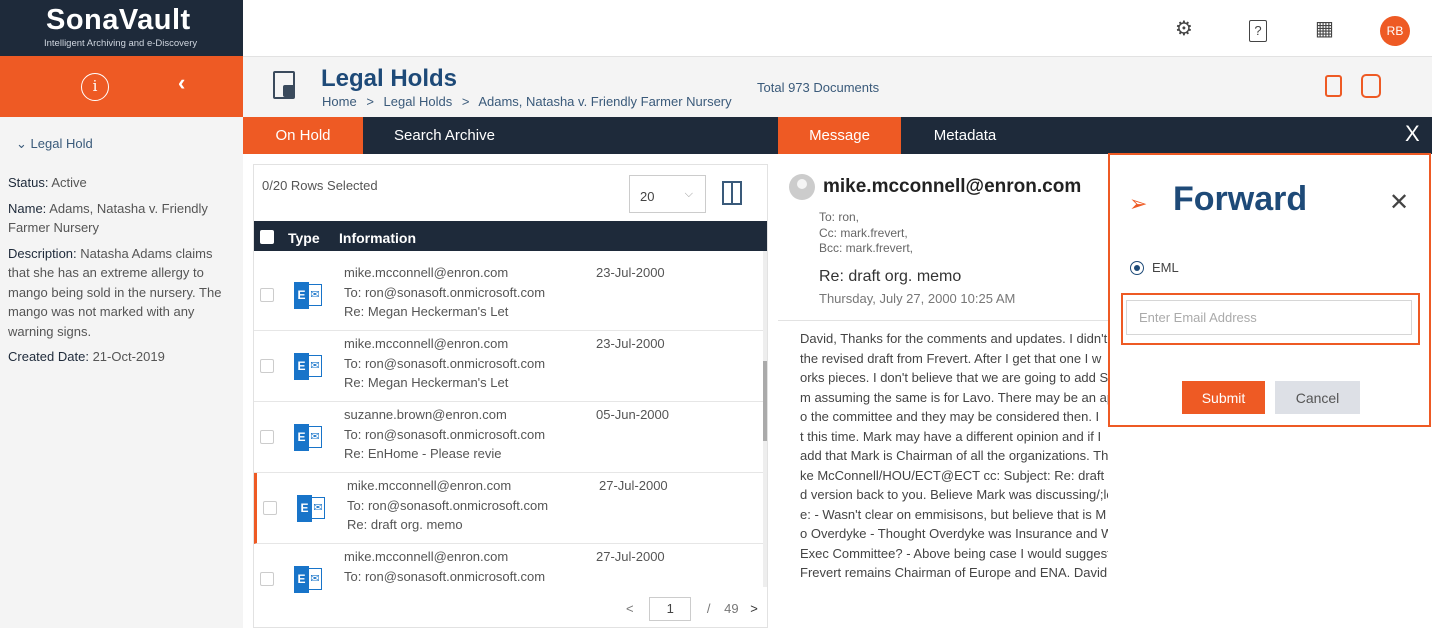 This screenshot has height=628, width=1432. What do you see at coordinates (423, 453) in the screenshot?
I see `row-subject: Re: EnHome - Please revie` at bounding box center [423, 453].